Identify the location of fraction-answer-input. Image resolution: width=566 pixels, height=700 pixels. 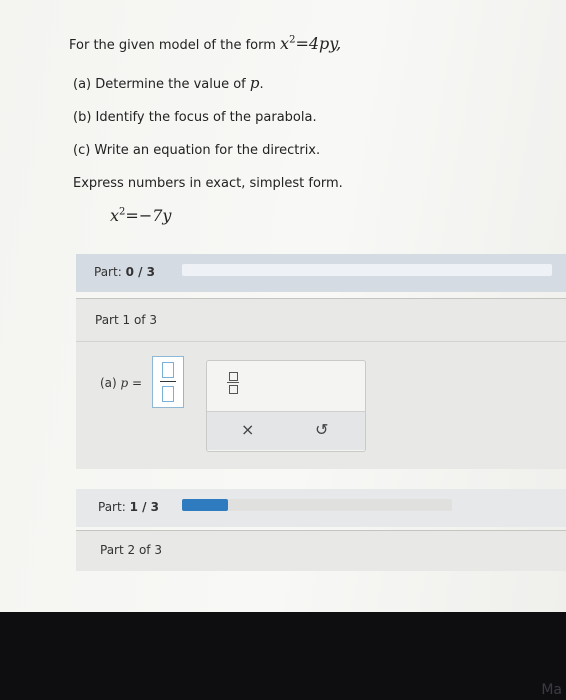
(168, 382).